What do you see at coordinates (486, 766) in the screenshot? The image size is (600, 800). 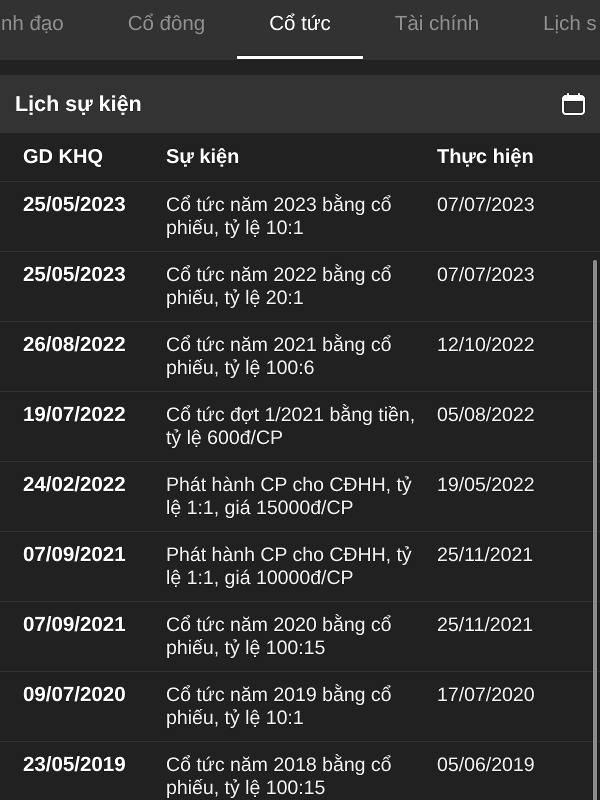 I see `date-cell-text: 05/06/2019` at bounding box center [486, 766].